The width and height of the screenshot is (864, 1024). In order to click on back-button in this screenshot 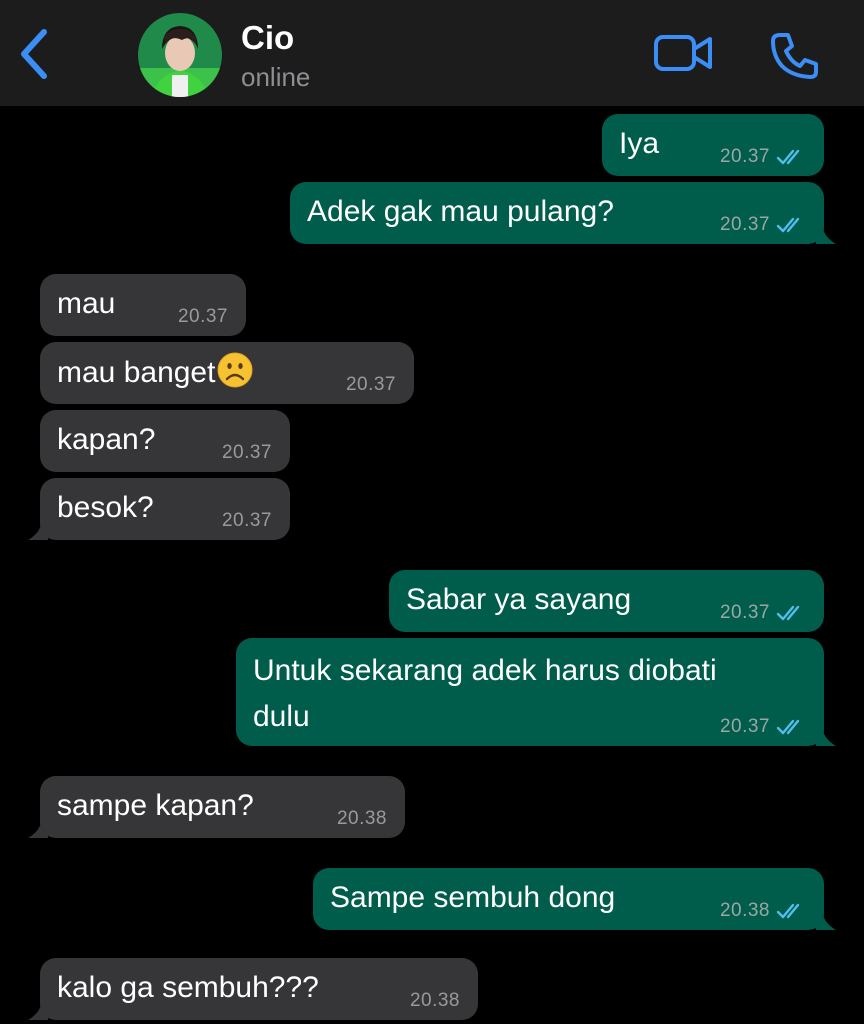, I will do `click(36, 54)`.